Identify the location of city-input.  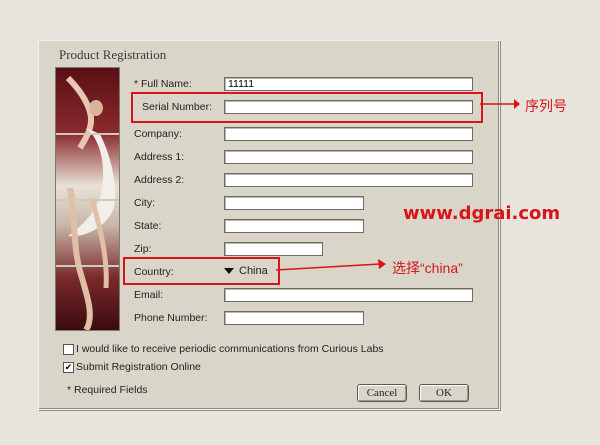
(294, 203).